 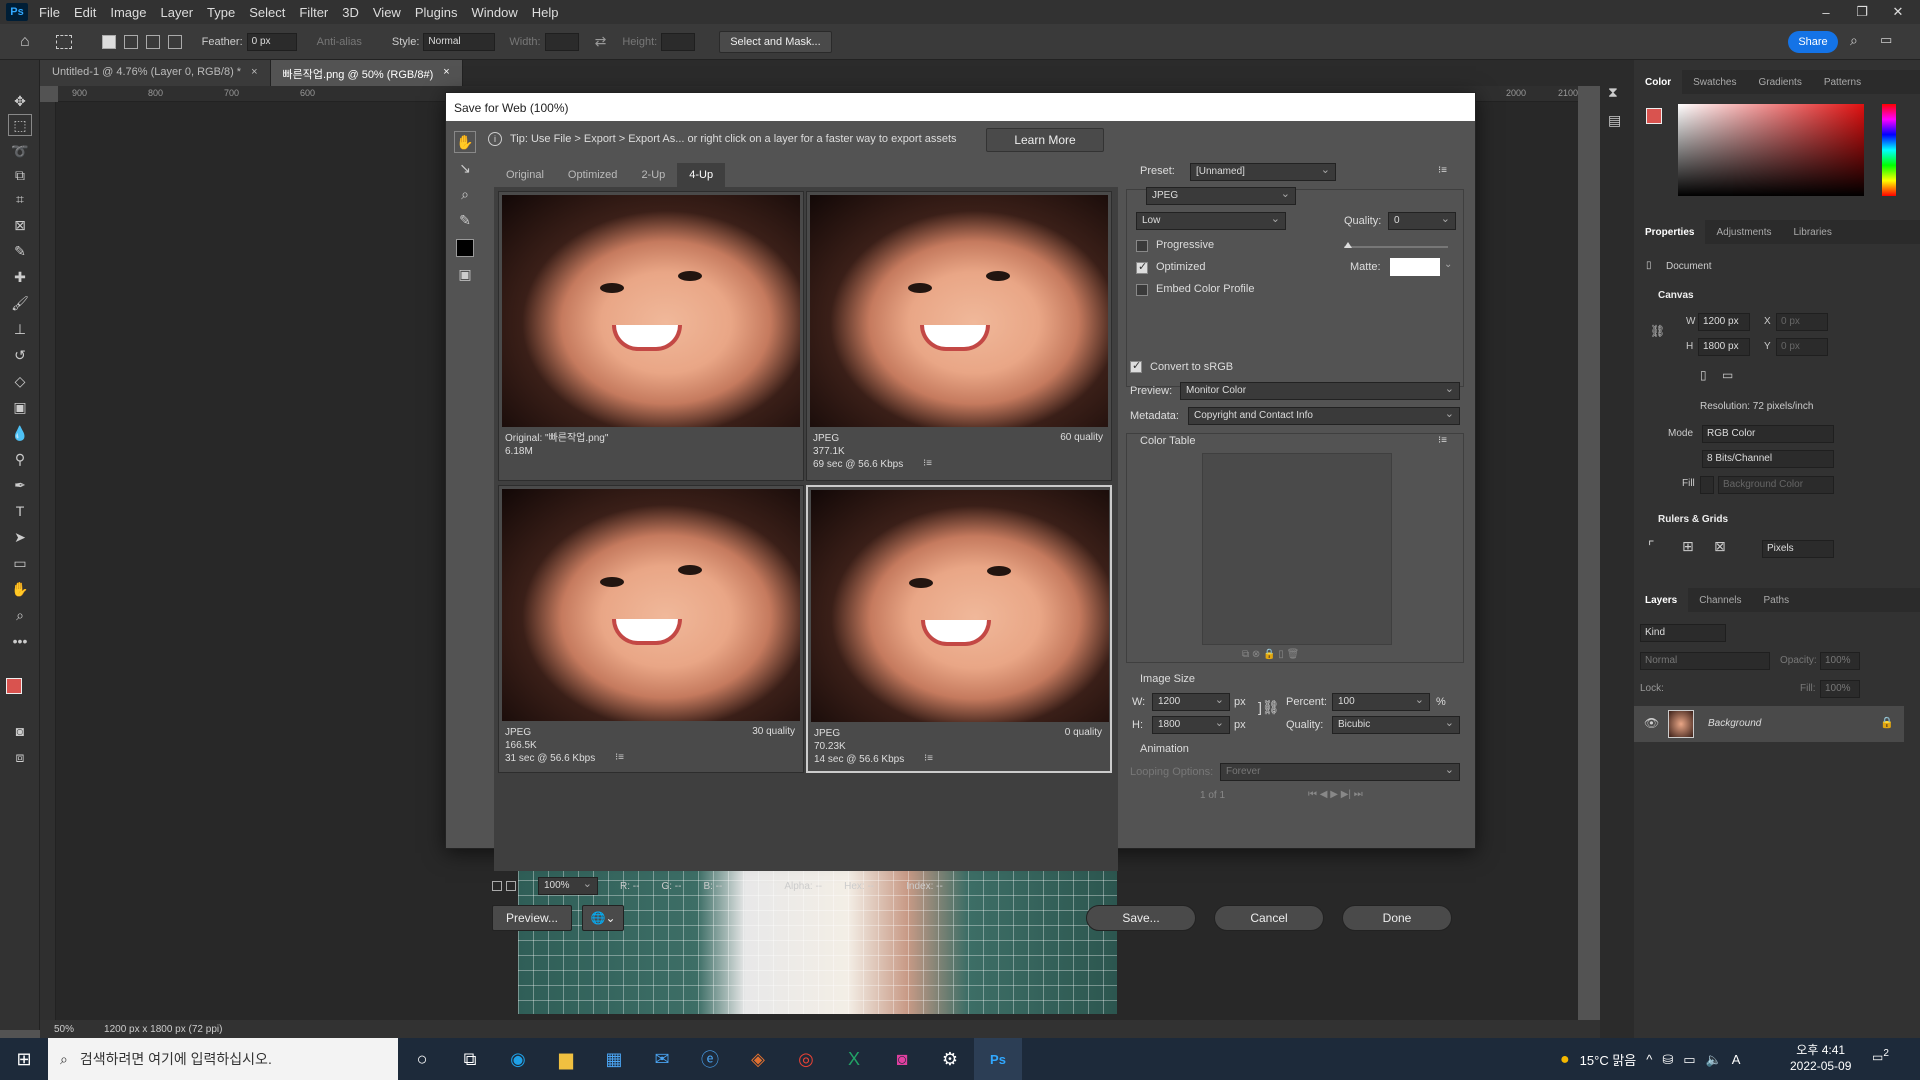 What do you see at coordinates (271, 41) in the screenshot?
I see `feather-input: 0 px` at bounding box center [271, 41].